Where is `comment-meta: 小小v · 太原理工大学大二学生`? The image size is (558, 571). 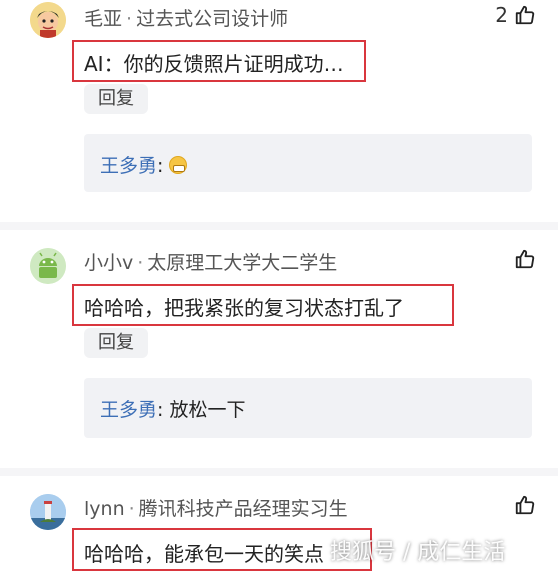
comment-meta: 小小v · 太原理工大学大二学生 is located at coordinates (210, 261).